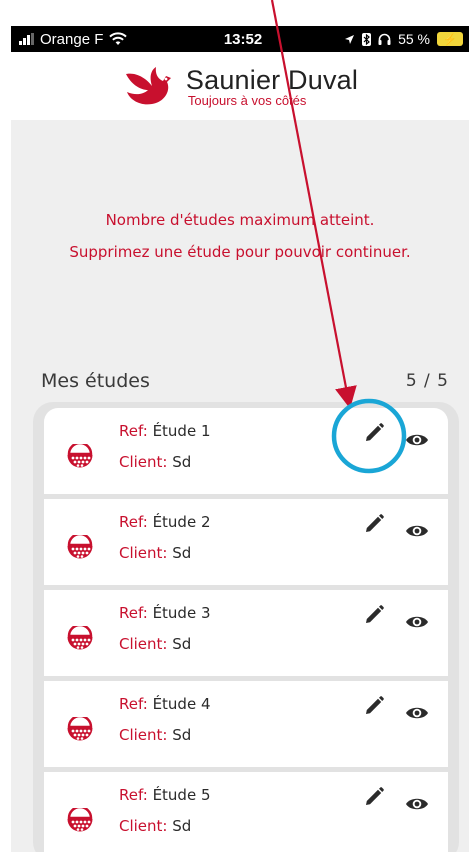 This screenshot has height=852, width=469. What do you see at coordinates (181, 431) in the screenshot?
I see `study-ref: Étude 1` at bounding box center [181, 431].